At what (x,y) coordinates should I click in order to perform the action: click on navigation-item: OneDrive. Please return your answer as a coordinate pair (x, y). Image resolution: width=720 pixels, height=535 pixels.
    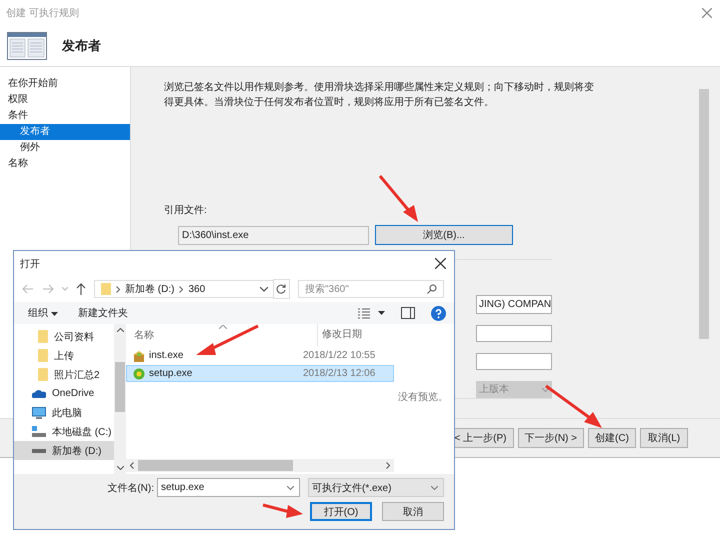
    Looking at the image, I should click on (64, 393).